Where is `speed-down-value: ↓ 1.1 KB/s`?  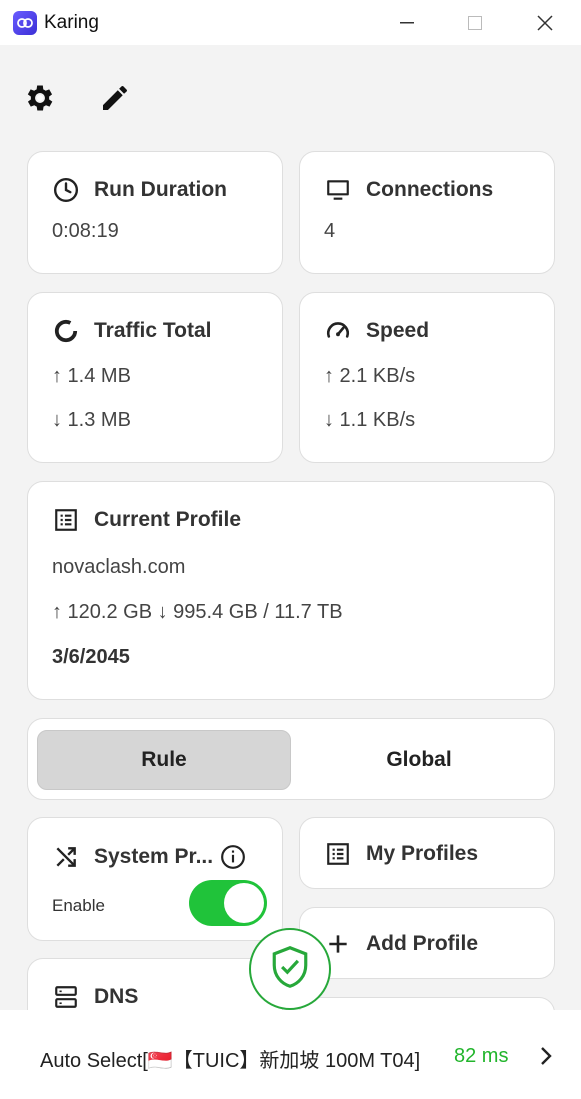 speed-down-value: ↓ 1.1 KB/s is located at coordinates (370, 420).